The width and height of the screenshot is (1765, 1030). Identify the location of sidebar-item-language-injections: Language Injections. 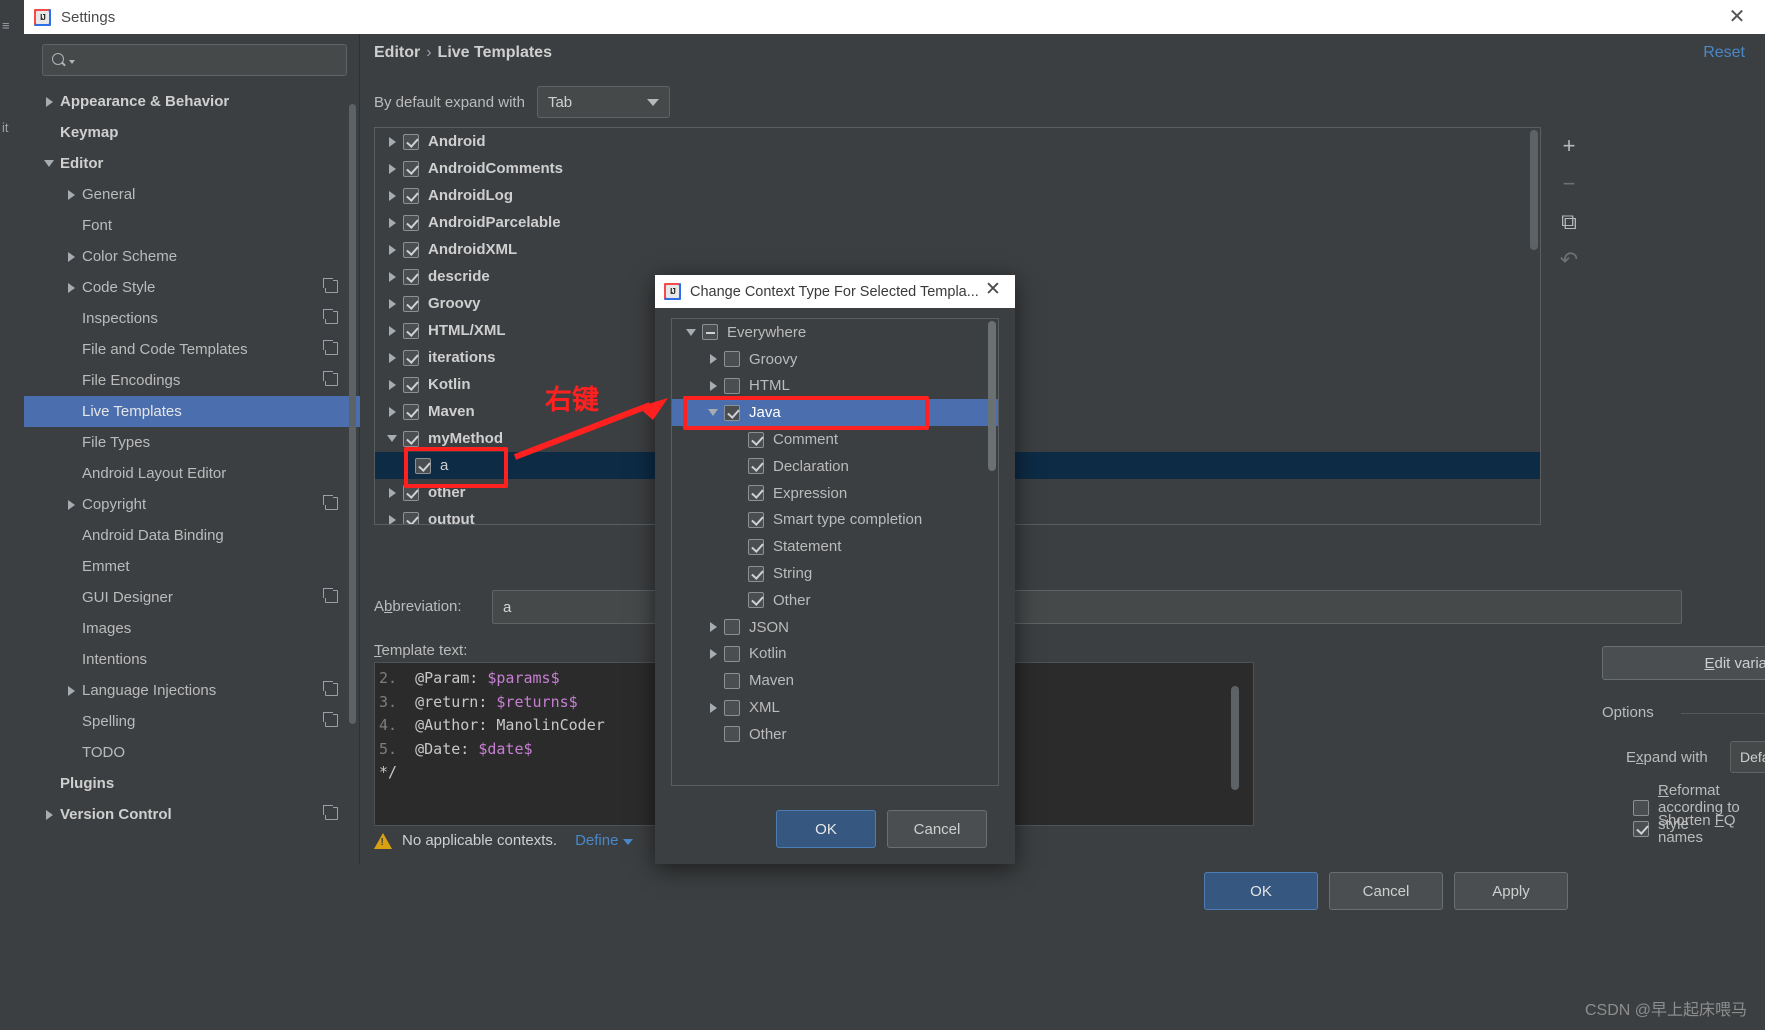
(192, 690).